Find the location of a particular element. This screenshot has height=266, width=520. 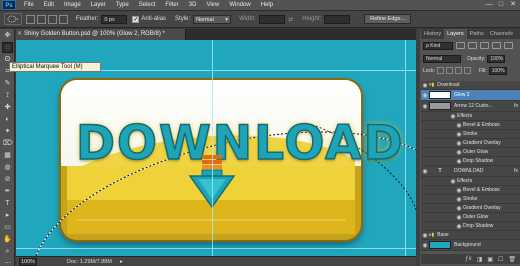

add-style-icon: ƒx is located at coordinates (468, 259).